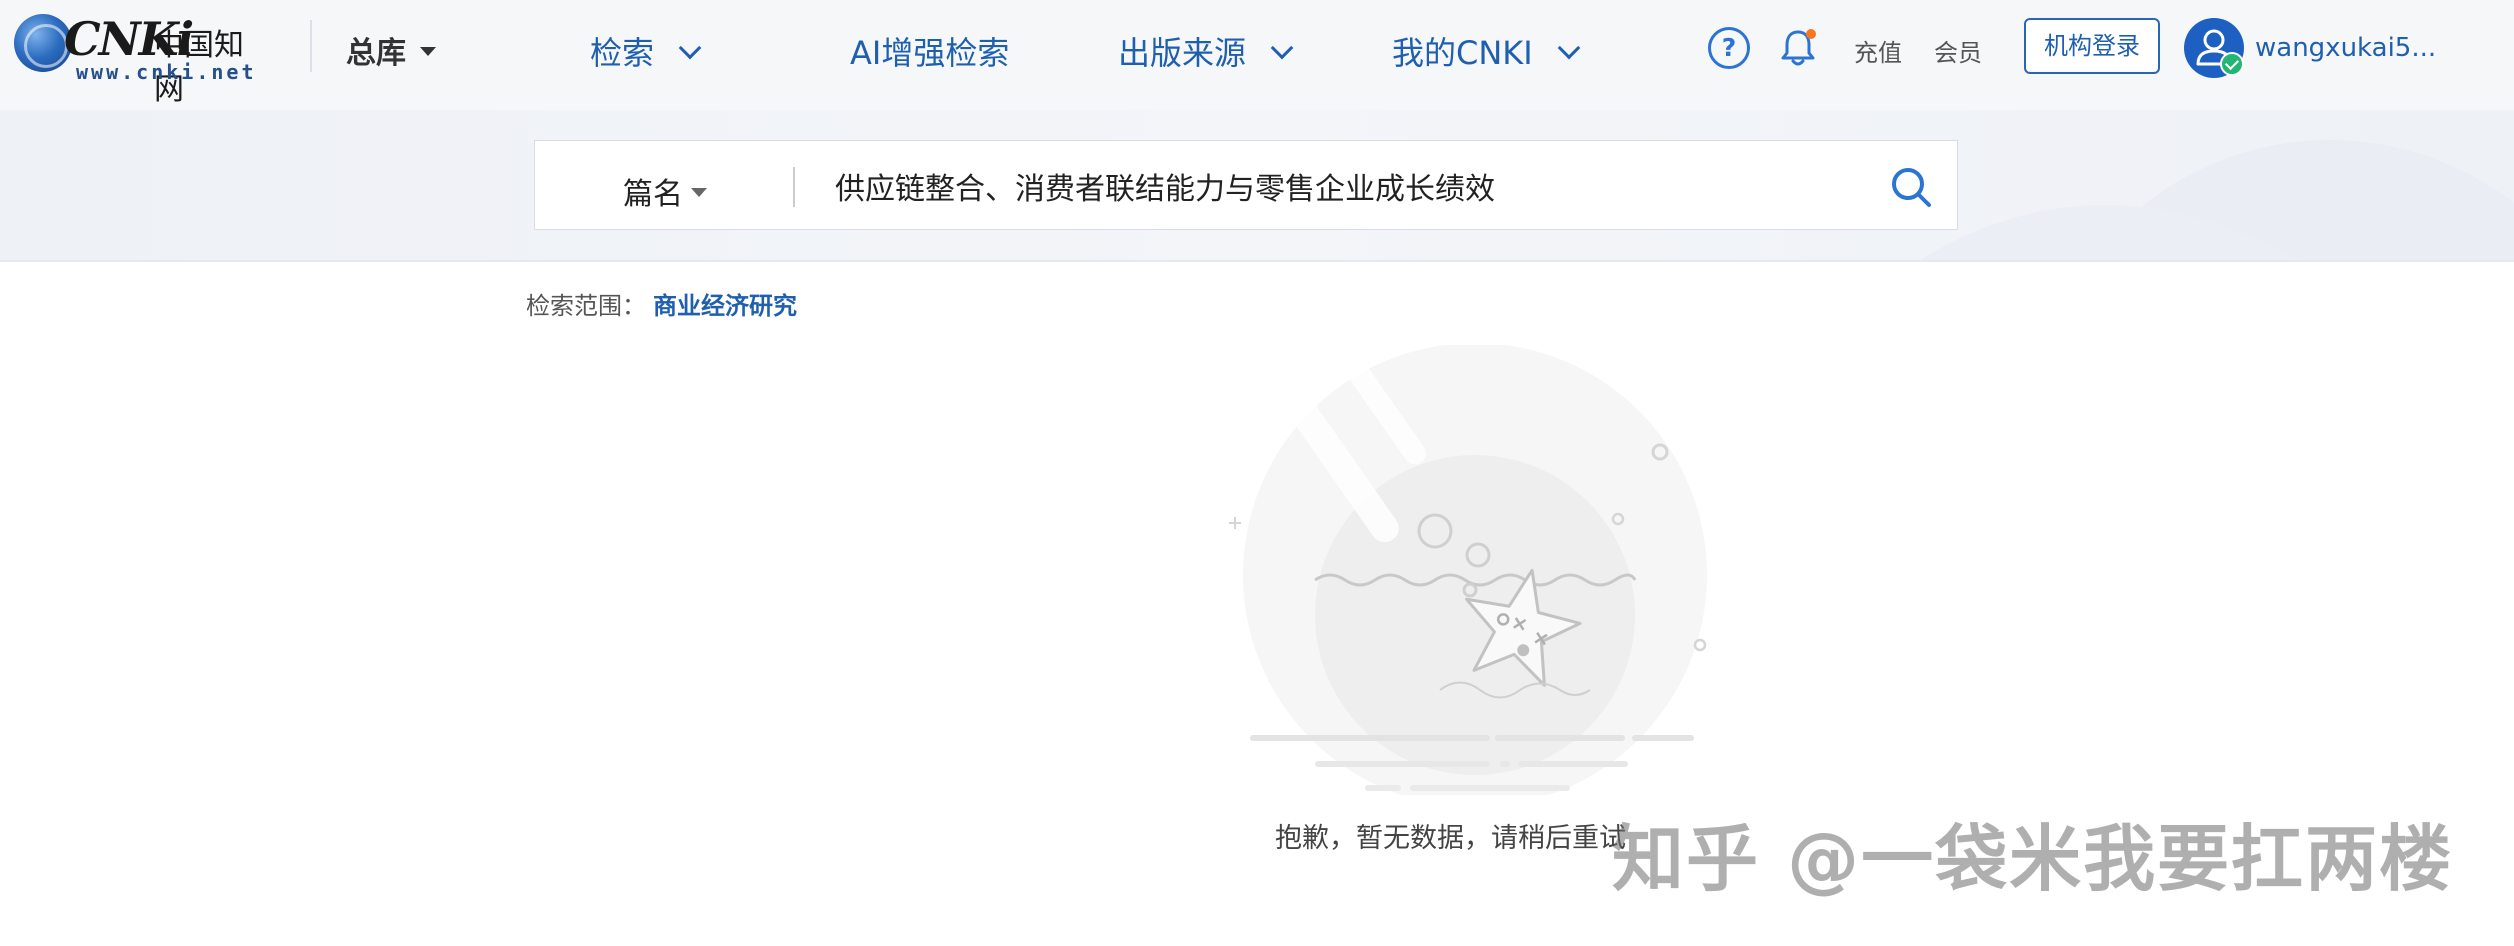  I want to click on nav-publication-source: 出版来源, so click(1206, 51).